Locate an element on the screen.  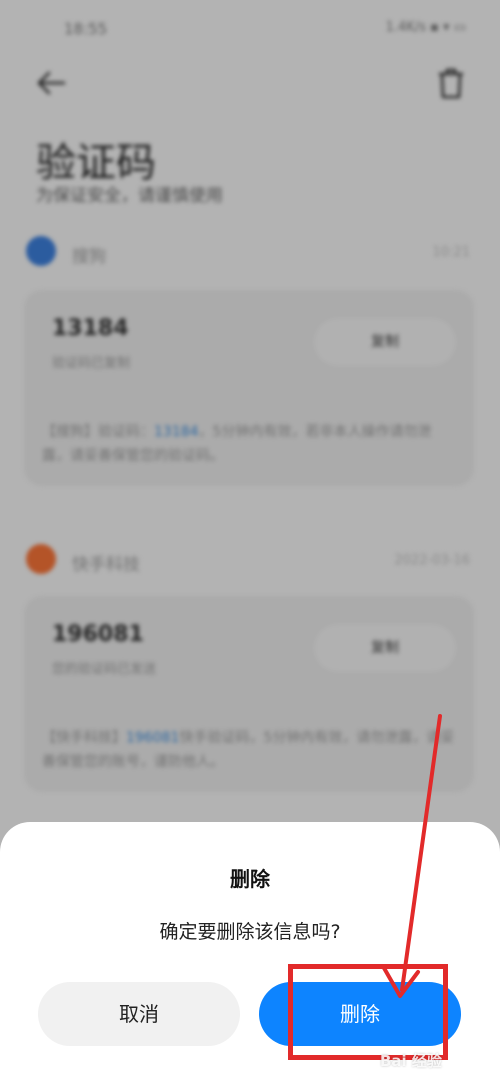
dialog-title: 删除 is located at coordinates (250, 879).